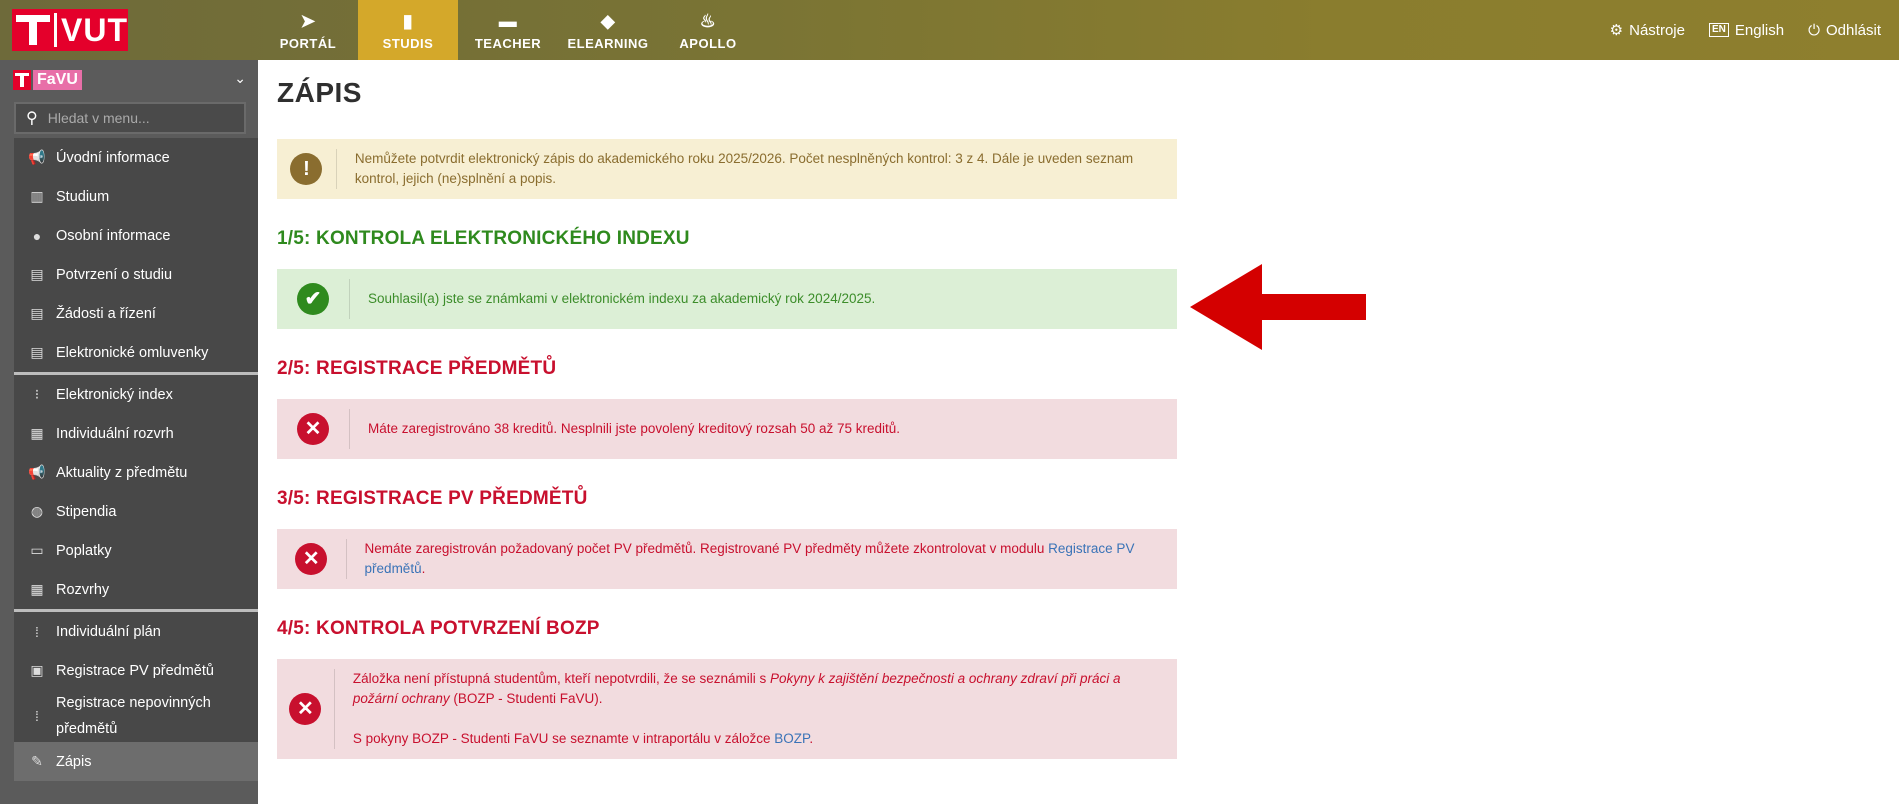  What do you see at coordinates (136, 472) in the screenshot?
I see `sidebar-item-aktuality-z-predmetu: 📢 Aktuality z předmětu` at bounding box center [136, 472].